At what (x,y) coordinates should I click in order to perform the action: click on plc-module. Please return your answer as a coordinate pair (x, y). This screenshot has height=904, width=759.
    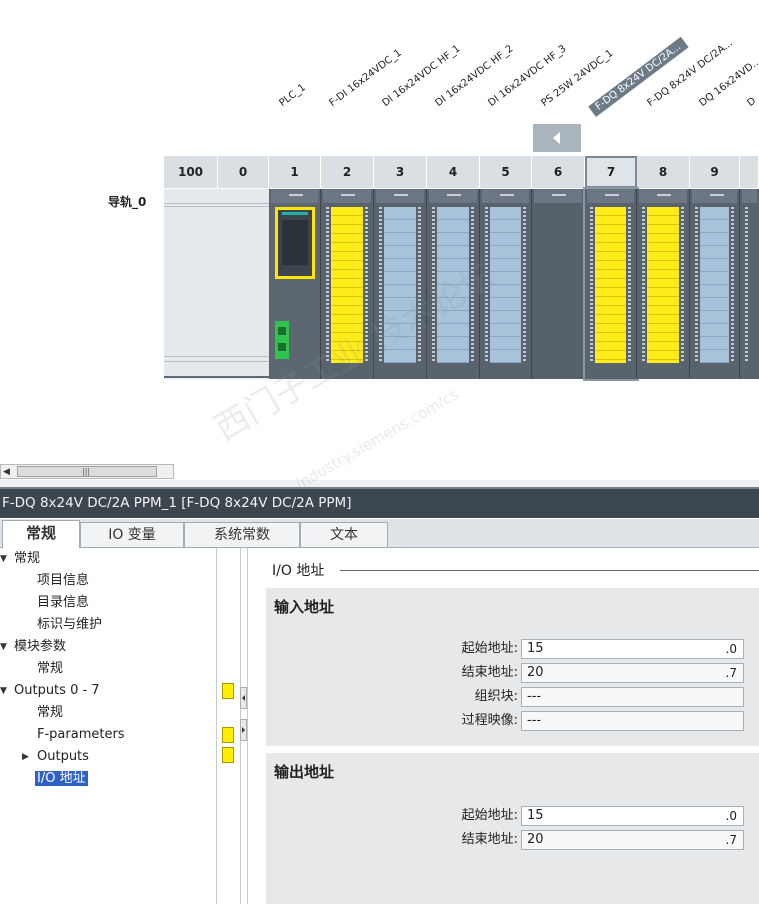
    Looking at the image, I should click on (295, 284).